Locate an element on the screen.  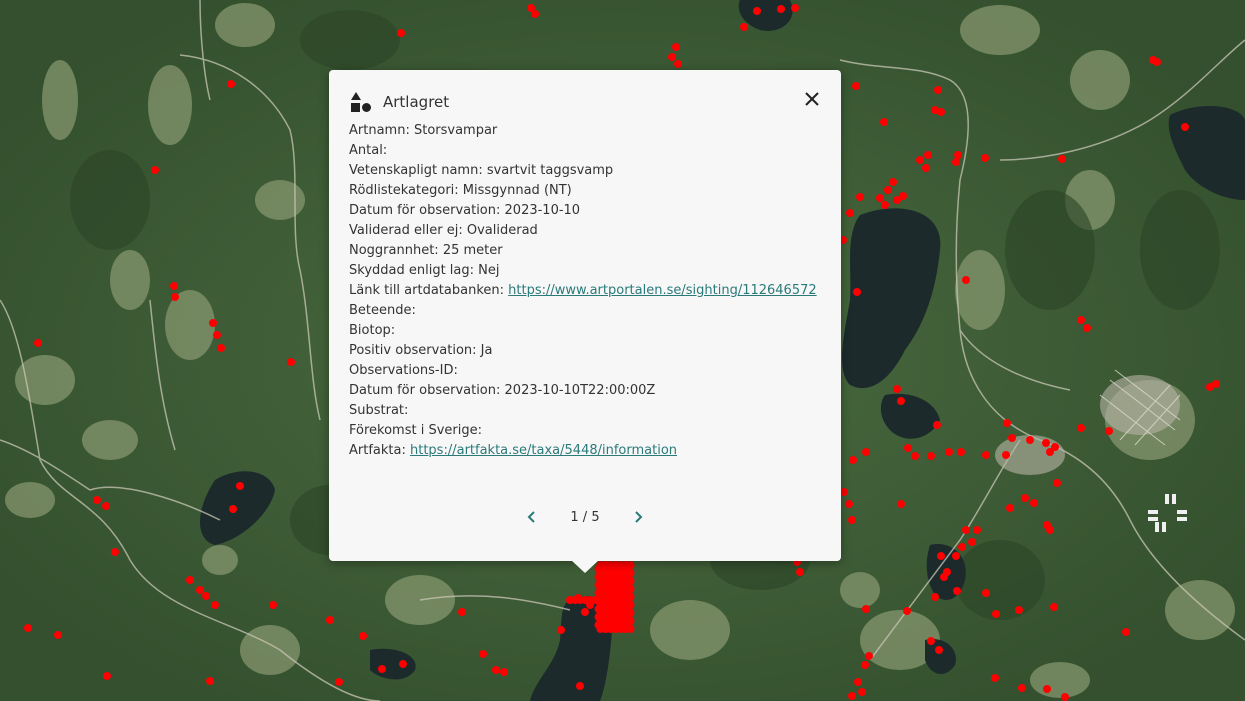
close-icon is located at coordinates (812, 99).